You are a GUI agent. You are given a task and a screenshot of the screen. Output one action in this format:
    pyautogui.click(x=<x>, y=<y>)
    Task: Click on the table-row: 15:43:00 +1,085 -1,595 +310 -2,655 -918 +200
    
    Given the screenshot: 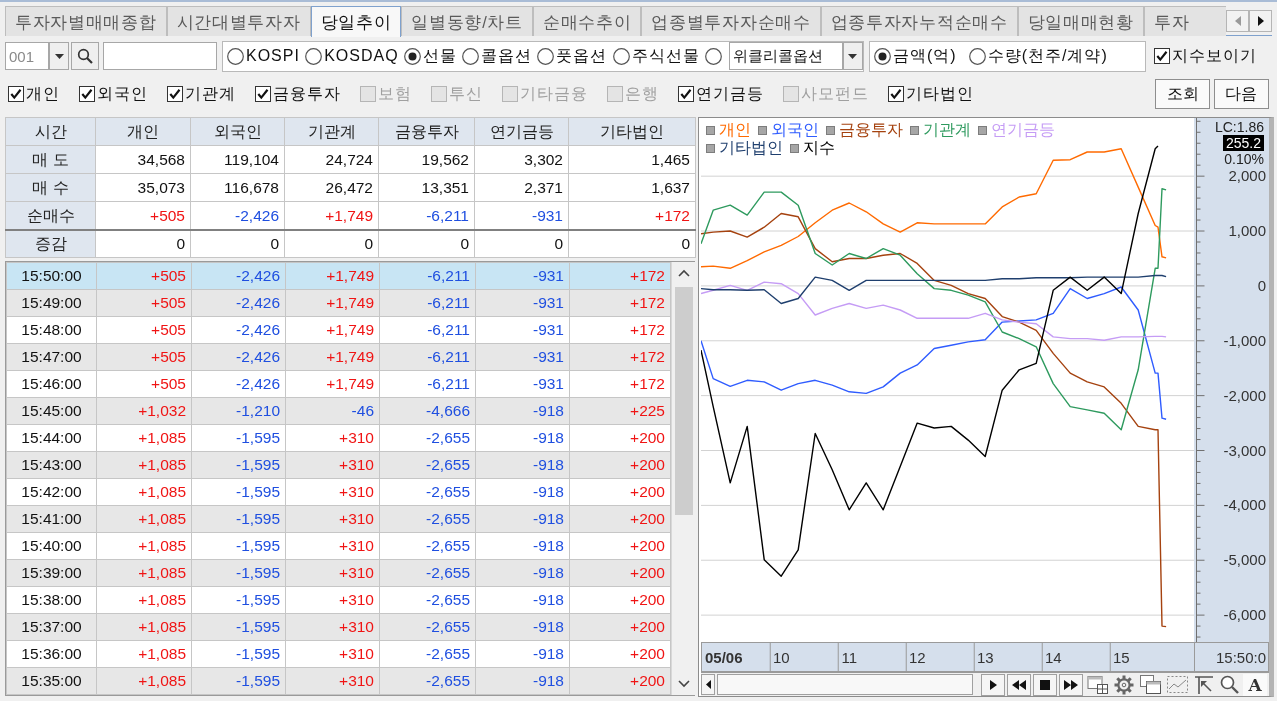 What is the action you would take?
    pyautogui.click(x=338, y=465)
    